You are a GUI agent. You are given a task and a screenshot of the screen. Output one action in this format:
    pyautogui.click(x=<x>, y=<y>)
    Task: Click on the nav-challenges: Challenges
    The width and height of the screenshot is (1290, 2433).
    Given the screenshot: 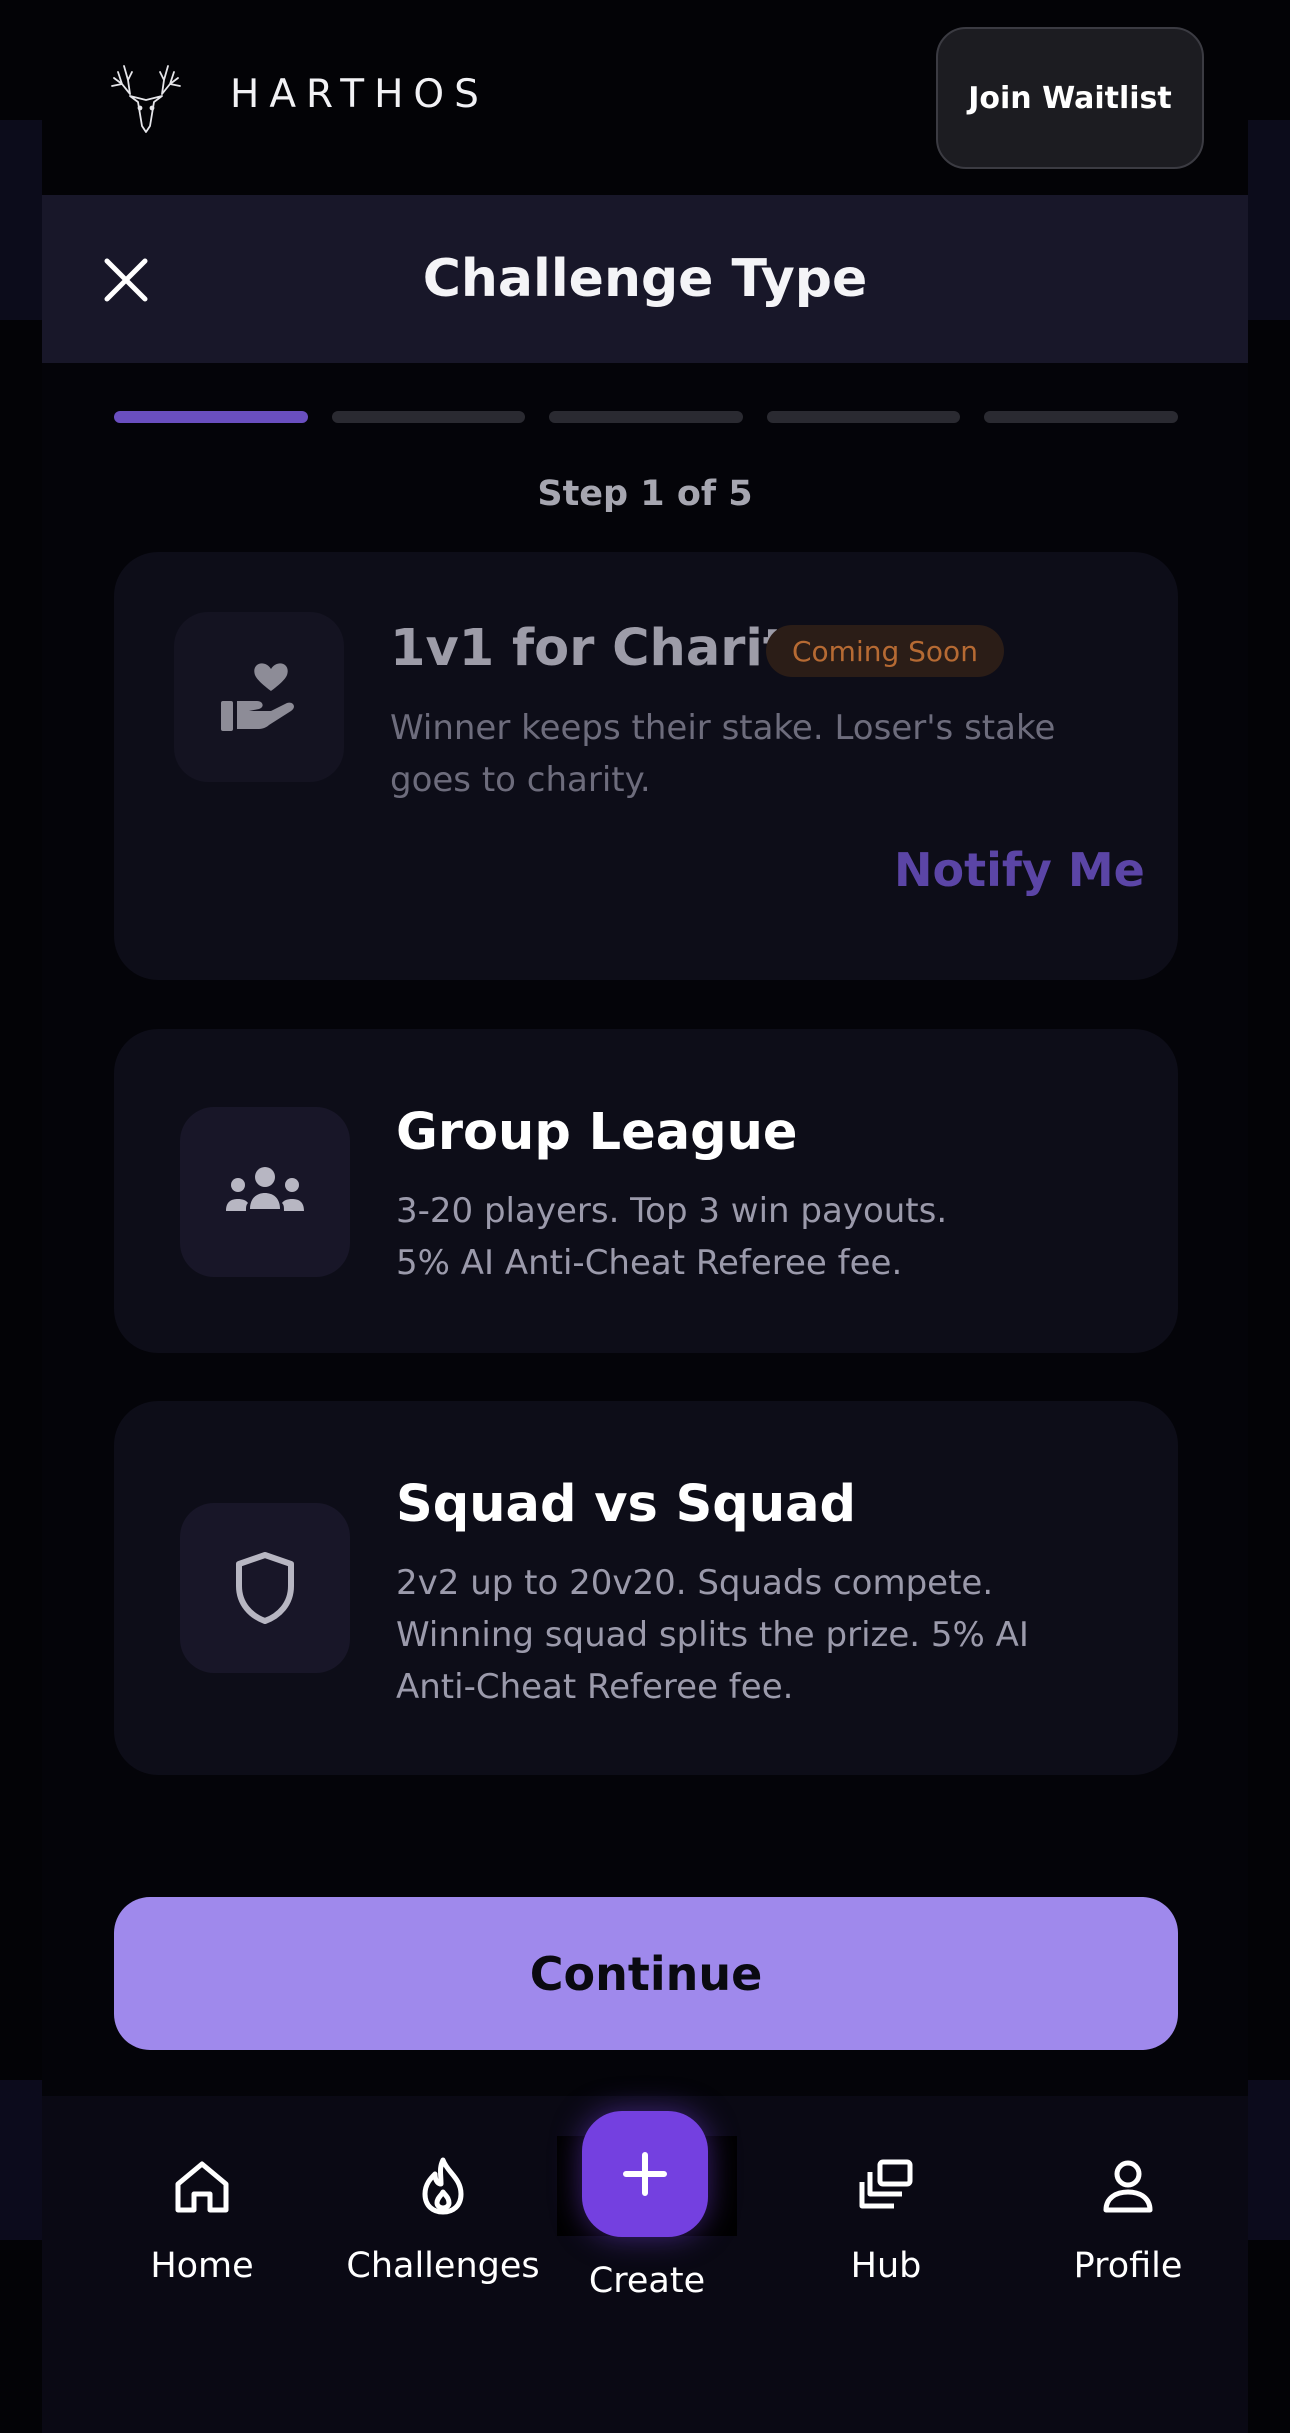 What is the action you would take?
    pyautogui.click(x=443, y=2221)
    